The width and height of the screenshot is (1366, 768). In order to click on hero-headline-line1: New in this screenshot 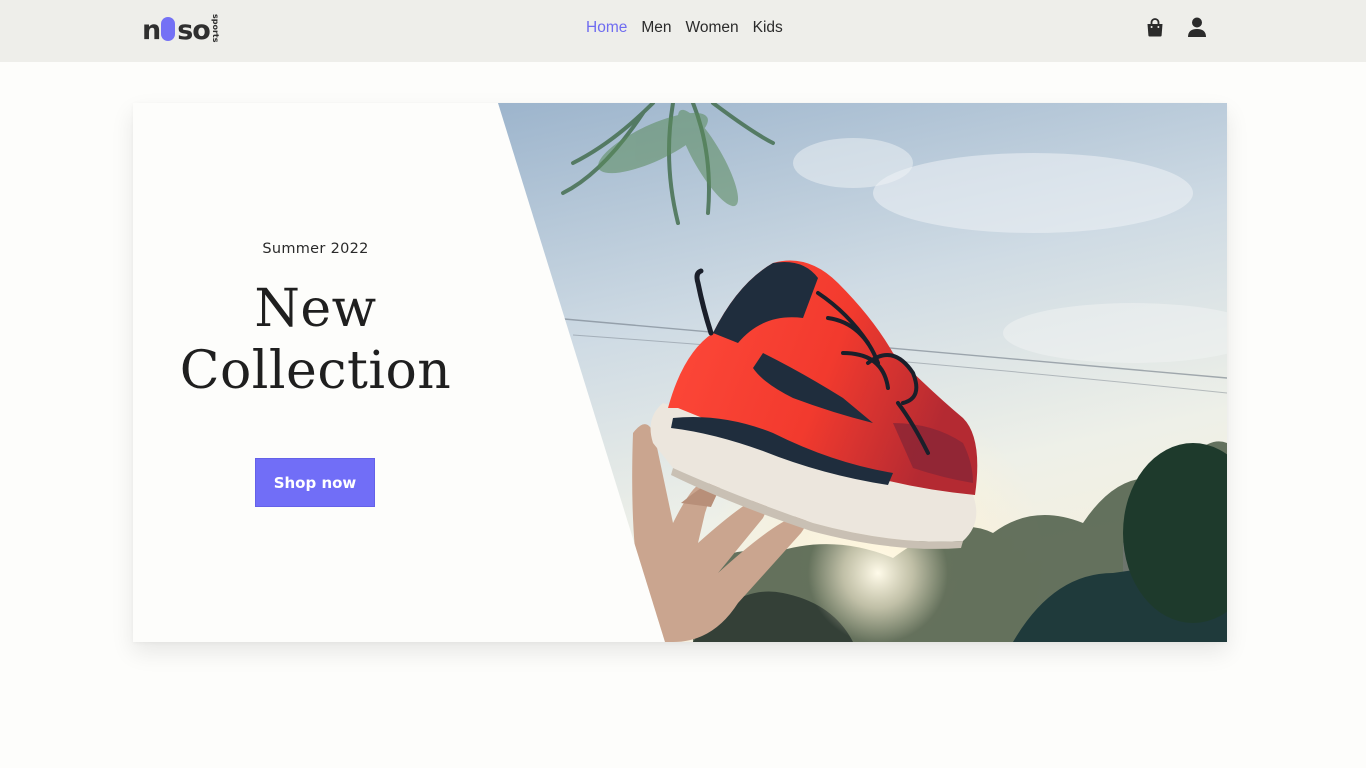, I will do `click(315, 309)`.